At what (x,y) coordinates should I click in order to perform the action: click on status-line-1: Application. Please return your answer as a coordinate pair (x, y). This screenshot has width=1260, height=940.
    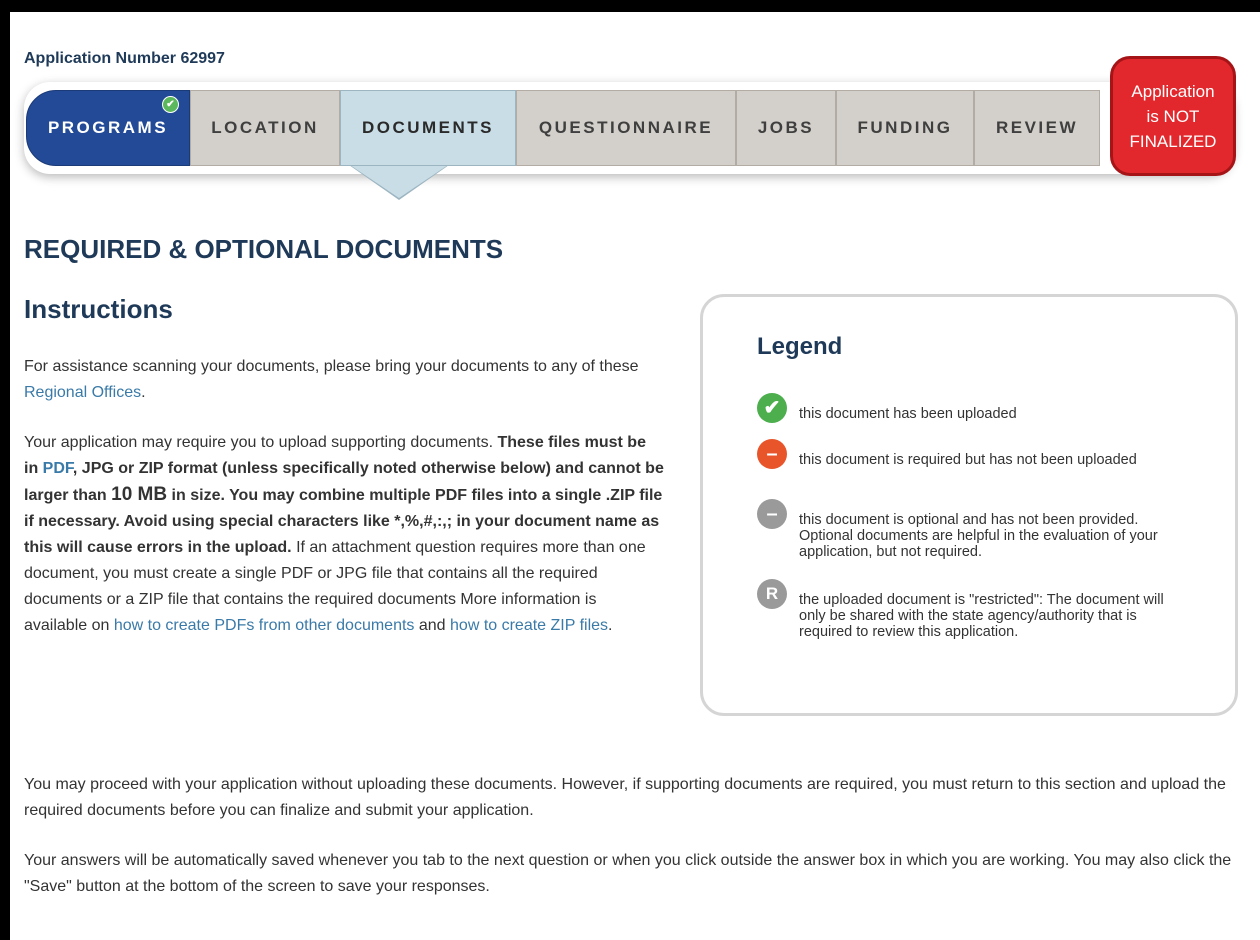
    Looking at the image, I should click on (1173, 91).